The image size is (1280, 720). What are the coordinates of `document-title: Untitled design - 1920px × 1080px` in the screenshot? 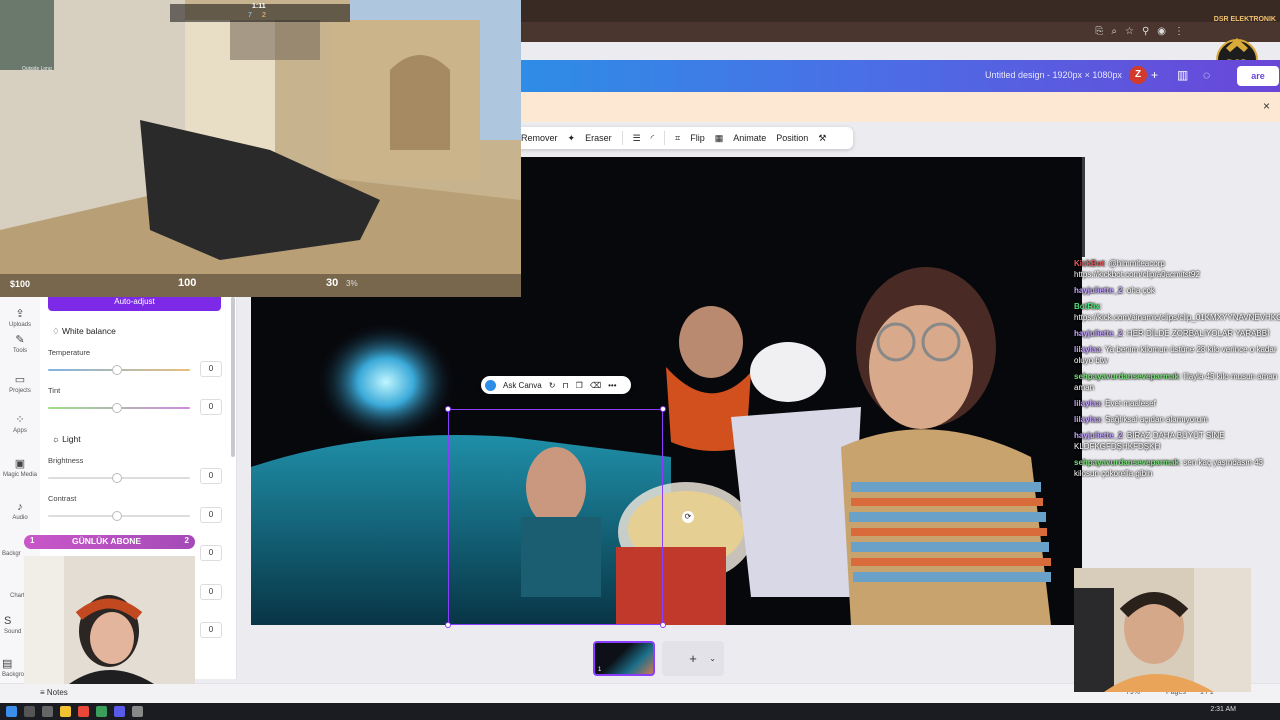 It's located at (1053, 75).